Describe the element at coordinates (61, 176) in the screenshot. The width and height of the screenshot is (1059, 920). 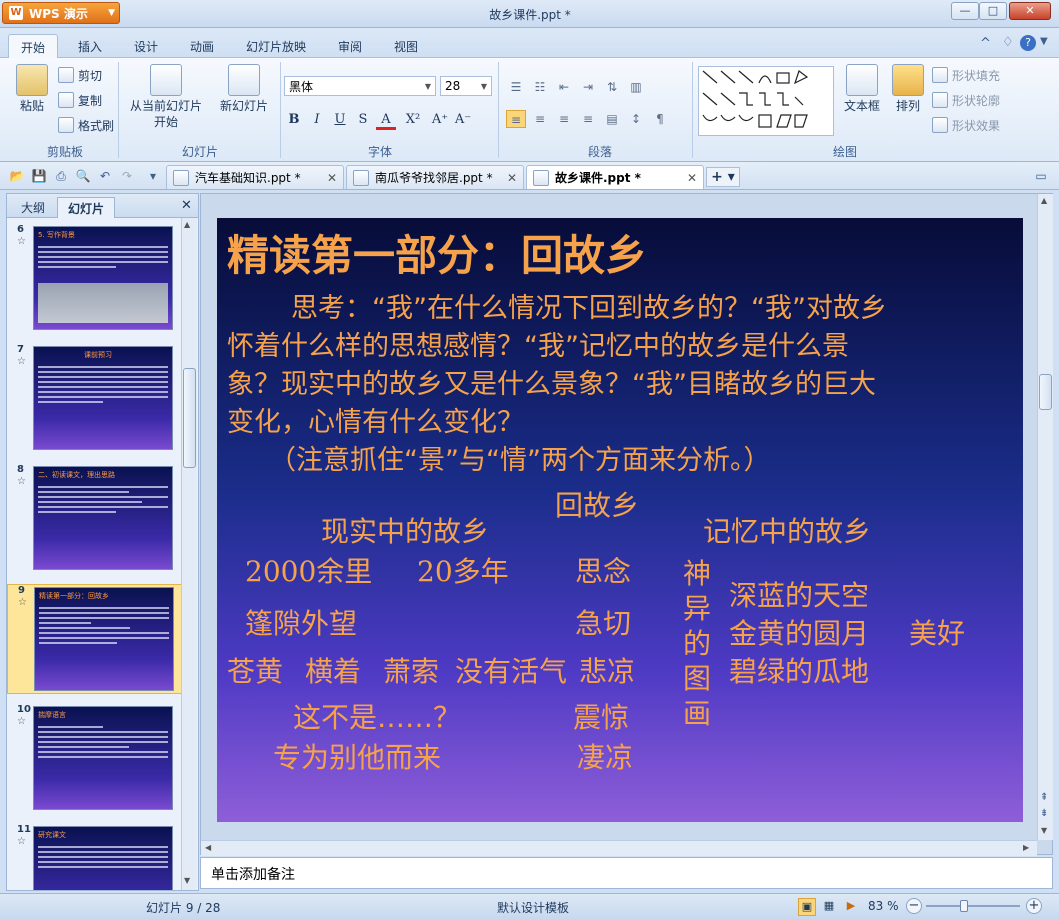
I see `print-icon: ⎙` at that location.